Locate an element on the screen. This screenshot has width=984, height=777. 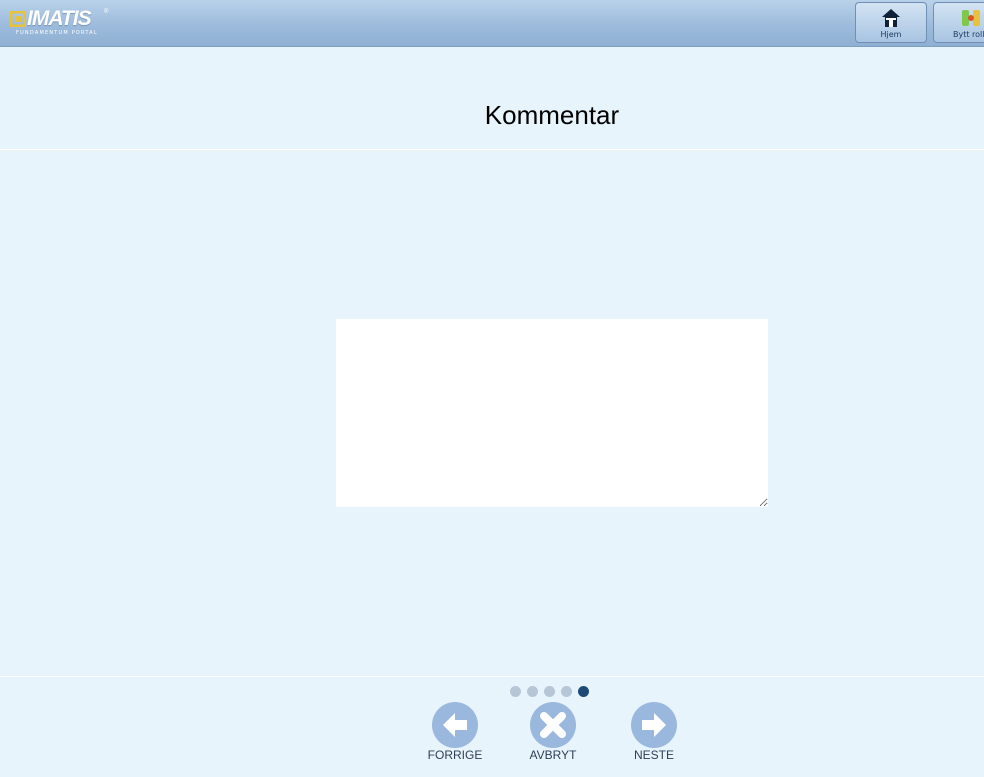
logo-mark-icon is located at coordinates (18, 19).